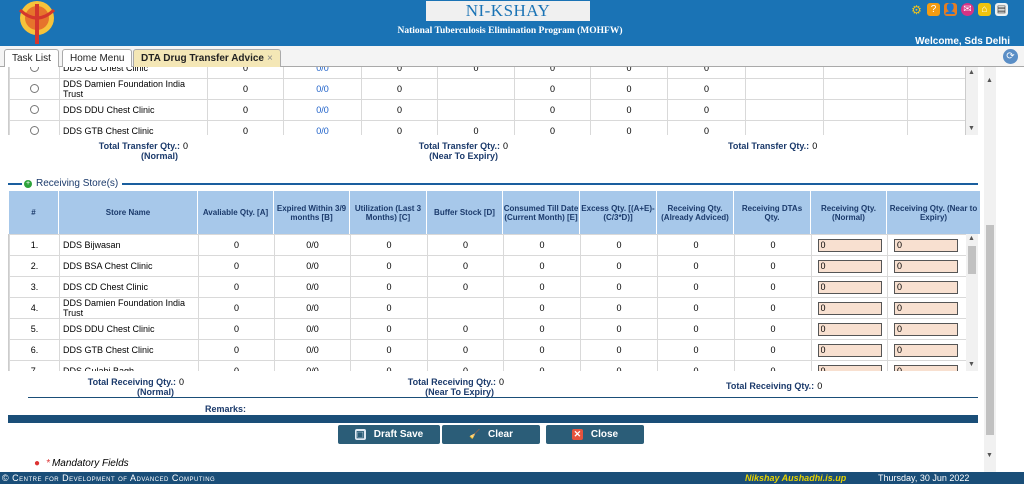 This screenshot has height=484, width=1024. I want to click on remarks-bar, so click(493, 419).